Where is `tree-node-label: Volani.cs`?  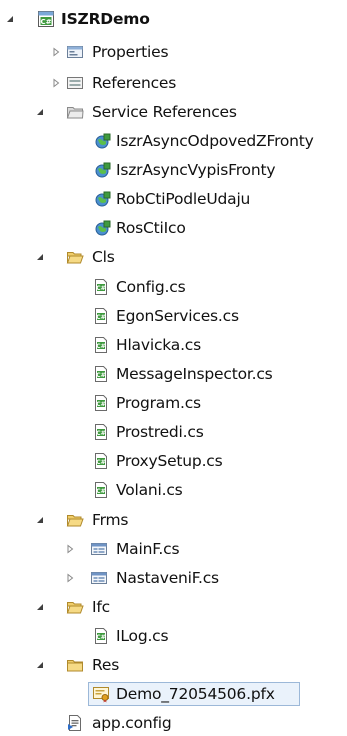 tree-node-label: Volani.cs is located at coordinates (149, 490).